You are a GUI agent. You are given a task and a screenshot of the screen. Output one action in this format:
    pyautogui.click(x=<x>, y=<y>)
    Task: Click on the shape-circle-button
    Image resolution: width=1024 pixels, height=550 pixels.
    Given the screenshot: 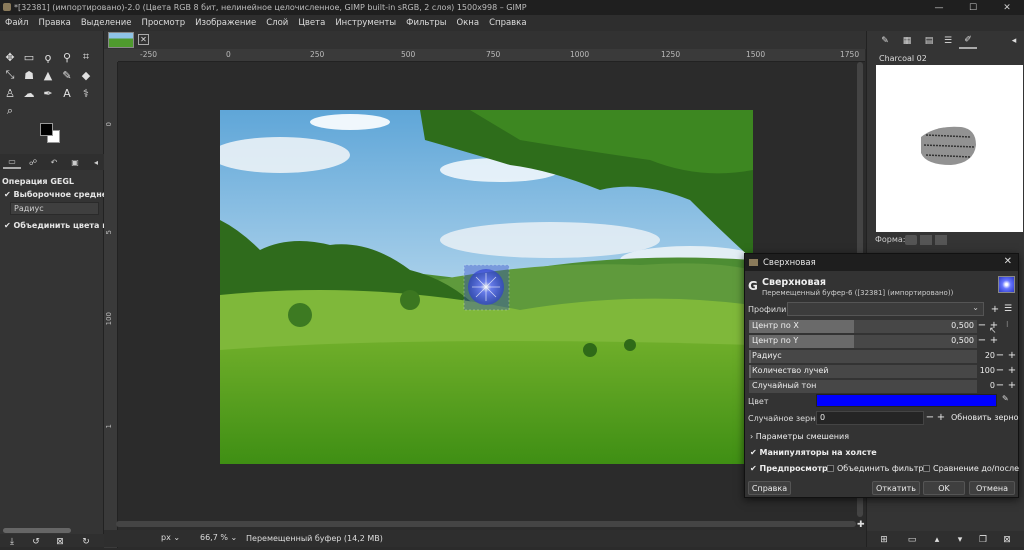 What is the action you would take?
    pyautogui.click(x=911, y=240)
    